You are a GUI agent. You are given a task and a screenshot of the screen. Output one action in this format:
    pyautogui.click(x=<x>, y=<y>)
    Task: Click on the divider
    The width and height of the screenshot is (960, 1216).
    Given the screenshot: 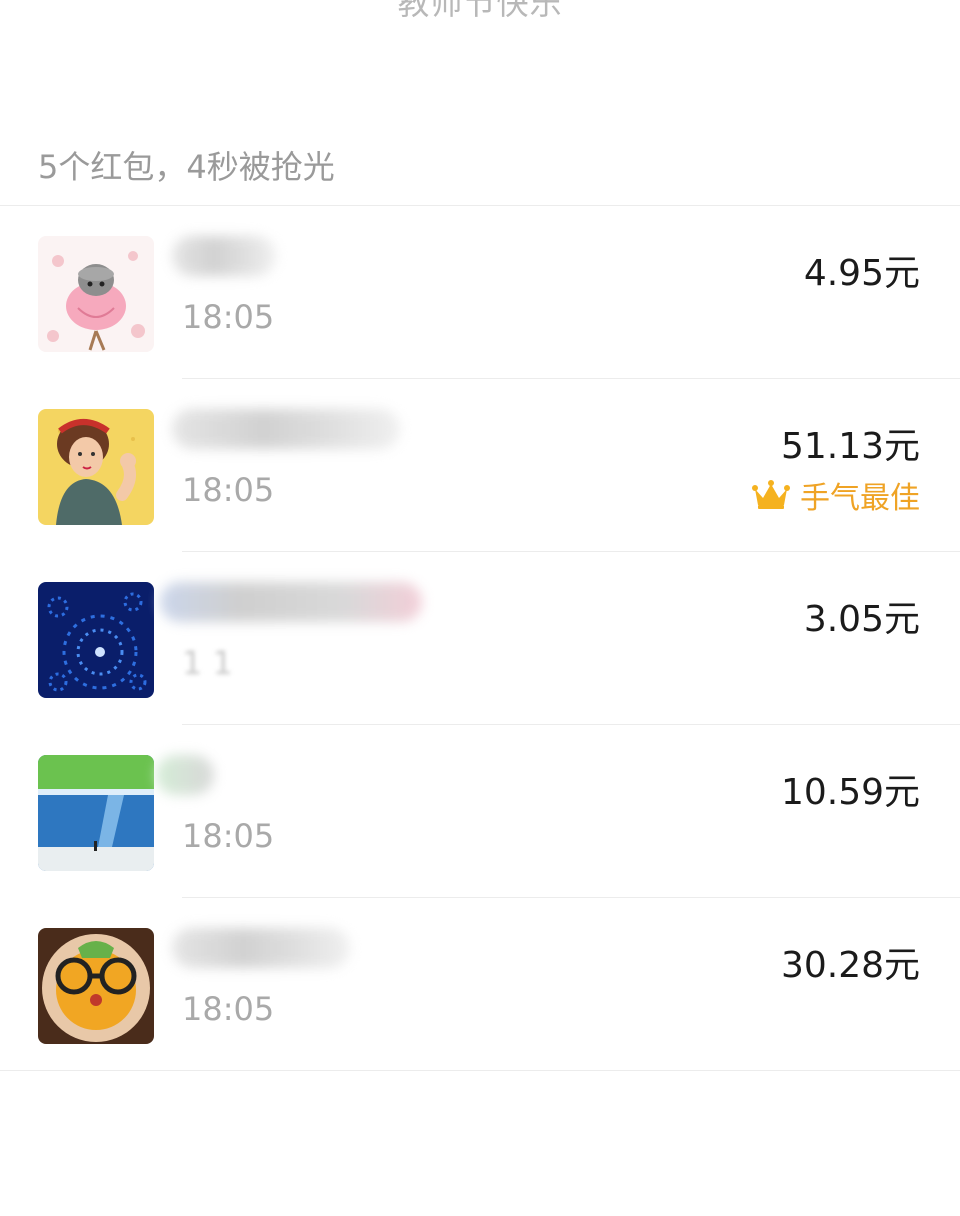 What is the action you would take?
    pyautogui.click(x=480, y=1070)
    